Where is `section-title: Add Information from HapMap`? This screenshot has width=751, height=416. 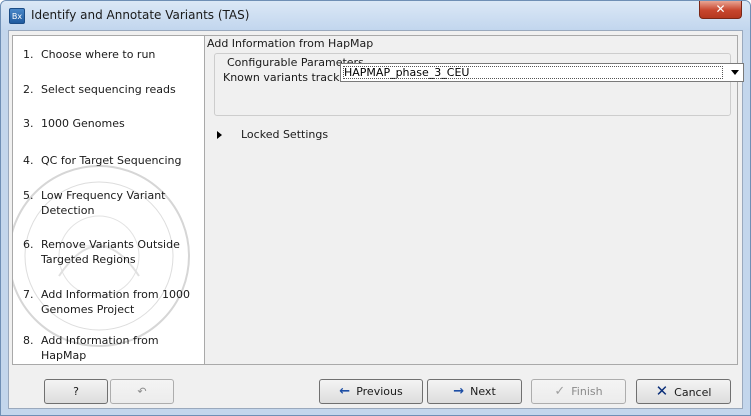
section-title: Add Information from HapMap is located at coordinates (290, 43).